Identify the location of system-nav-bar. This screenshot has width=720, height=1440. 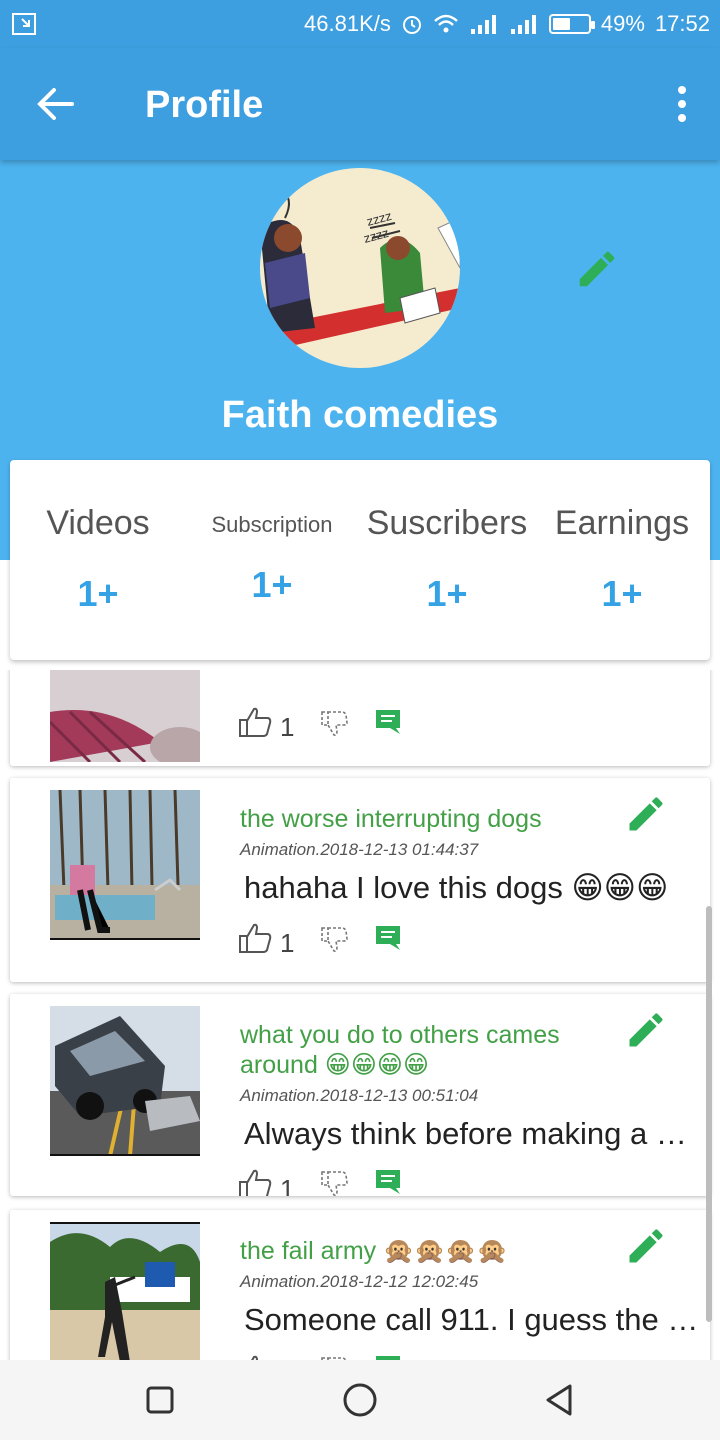
(360, 1400).